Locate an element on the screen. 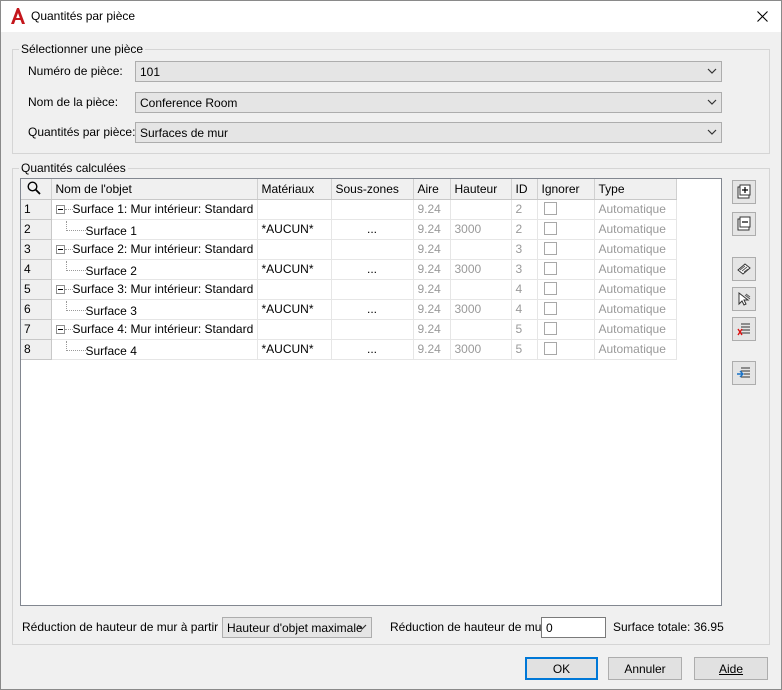 Image resolution: width=782 pixels, height=690 pixels. room-quantities-combo: Surfaces de mur is located at coordinates (428, 132).